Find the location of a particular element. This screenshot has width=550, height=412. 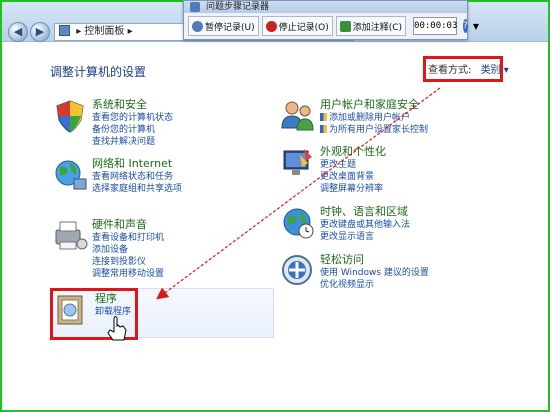

category-appearance: 外观和个性化 更改主题 更改桌面背景 调整屏幕分辨率 is located at coordinates (333, 170).